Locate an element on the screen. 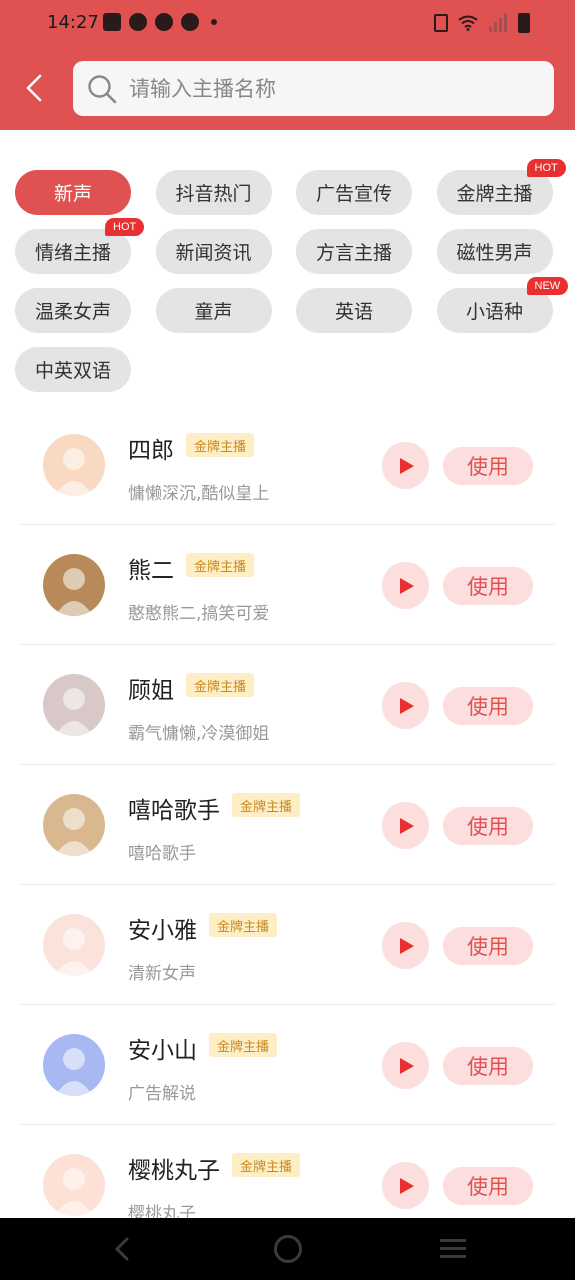  mail-icon is located at coordinates (112, 22).